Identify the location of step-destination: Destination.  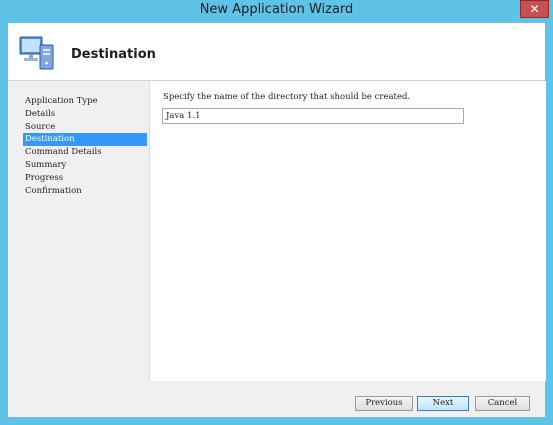
(85, 140).